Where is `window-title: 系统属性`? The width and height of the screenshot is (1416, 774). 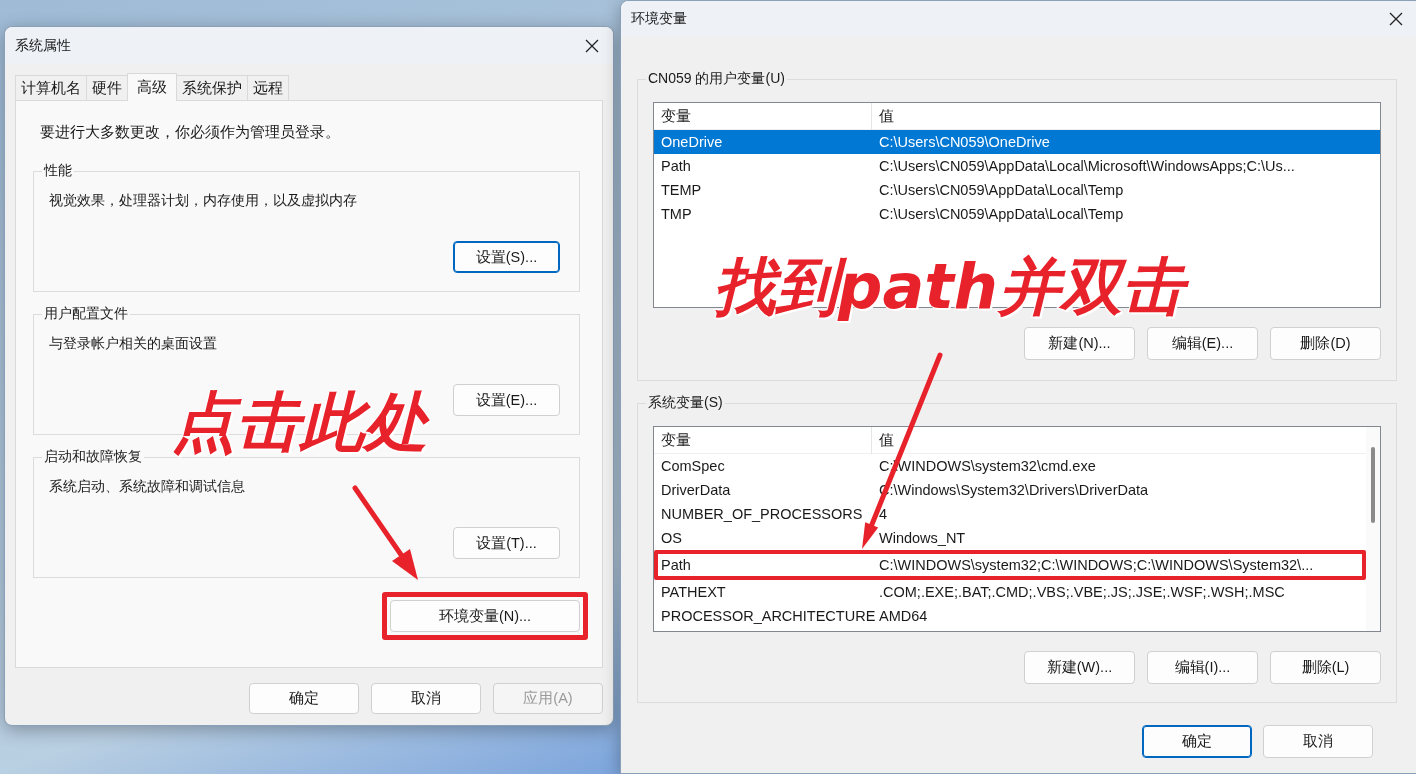
window-title: 系统属性 is located at coordinates (43, 45).